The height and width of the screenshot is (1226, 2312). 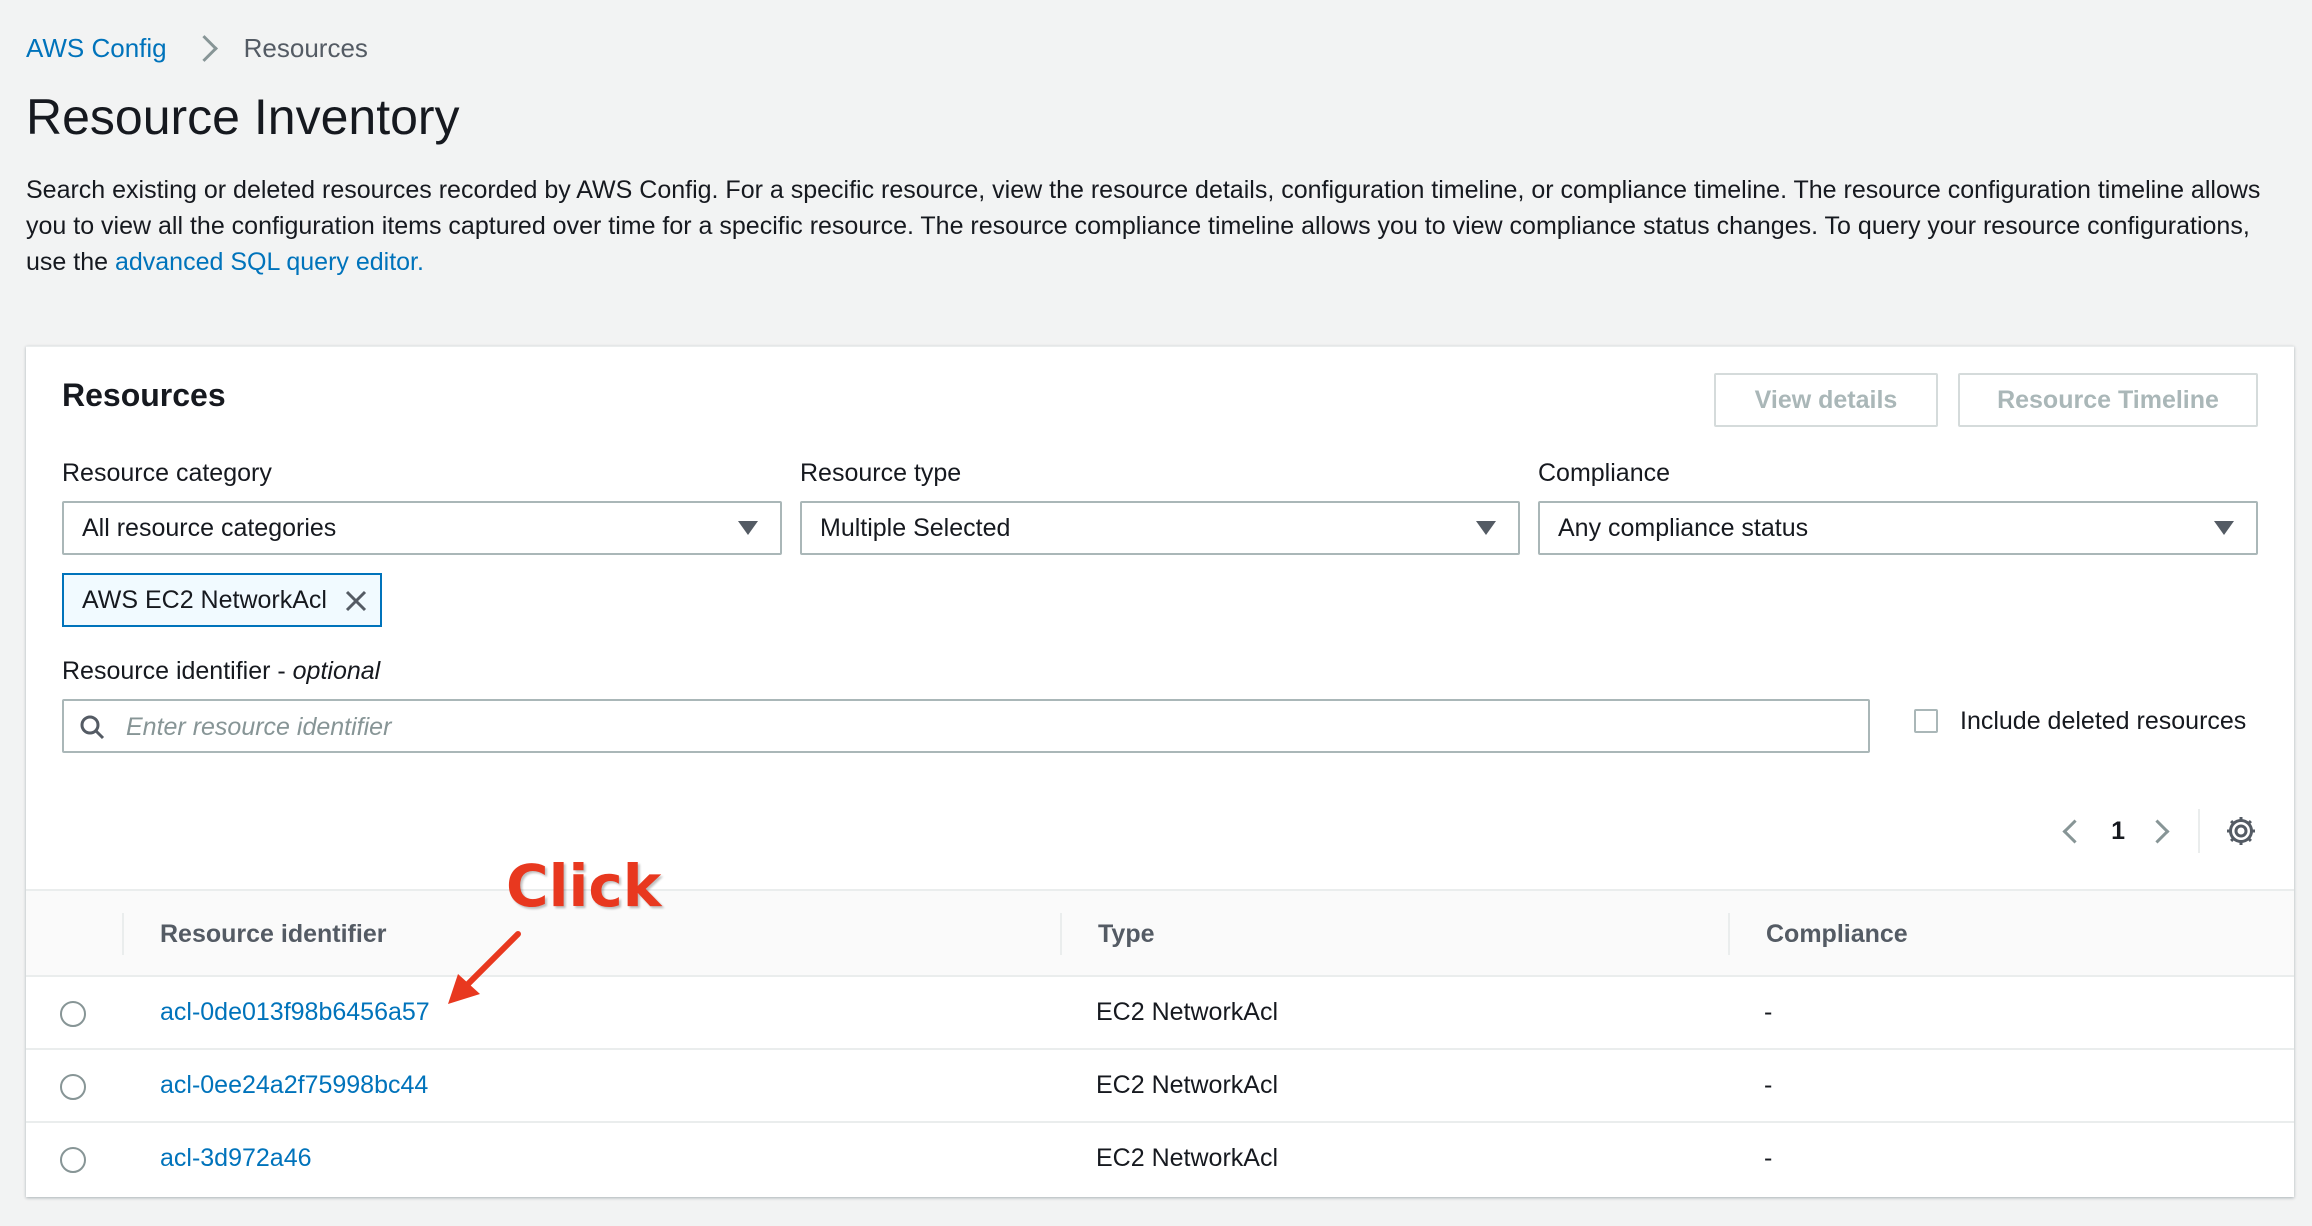 I want to click on pagination: 1, so click(x=2158, y=831).